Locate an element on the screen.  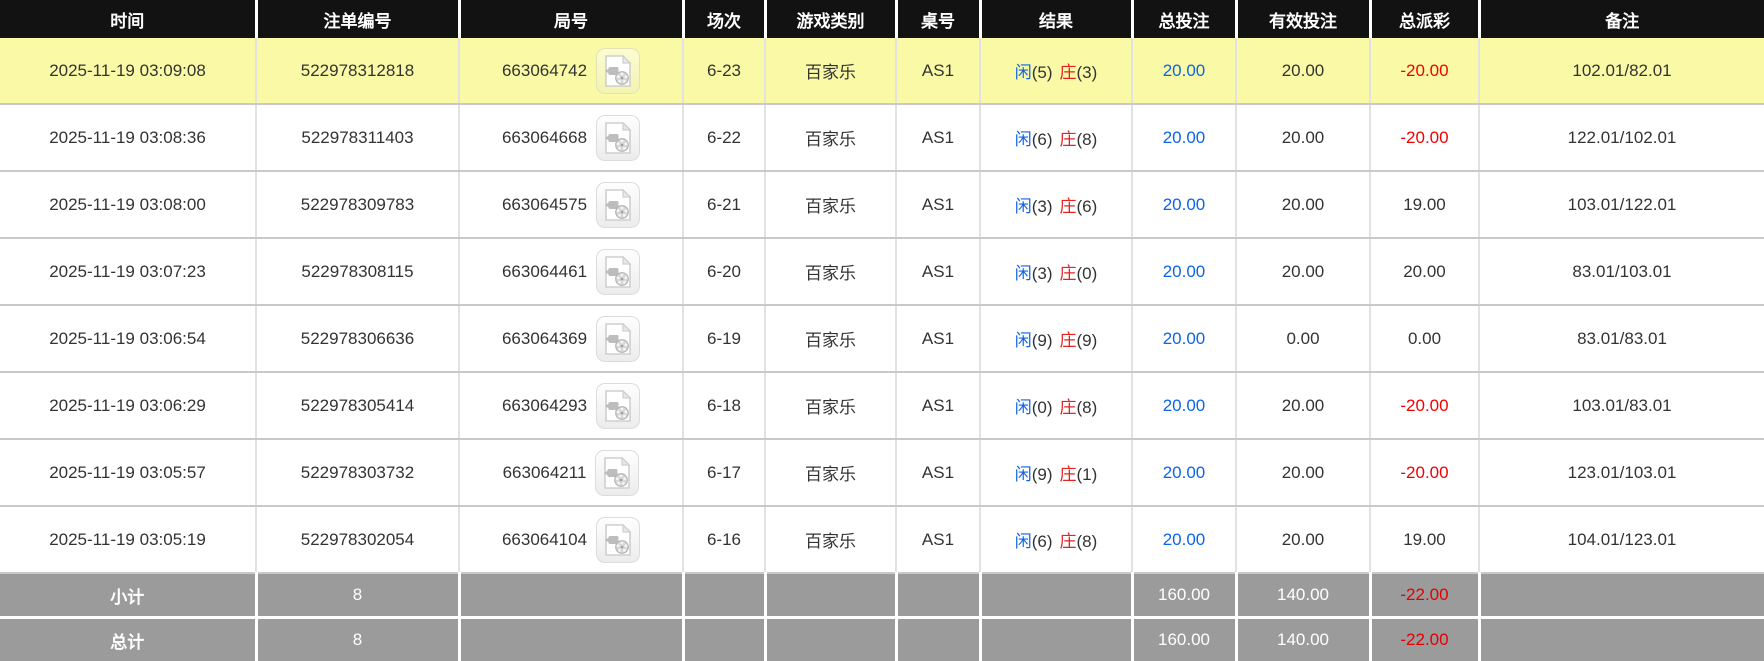
col-header-remark: 备注 is located at coordinates (1621, 19).